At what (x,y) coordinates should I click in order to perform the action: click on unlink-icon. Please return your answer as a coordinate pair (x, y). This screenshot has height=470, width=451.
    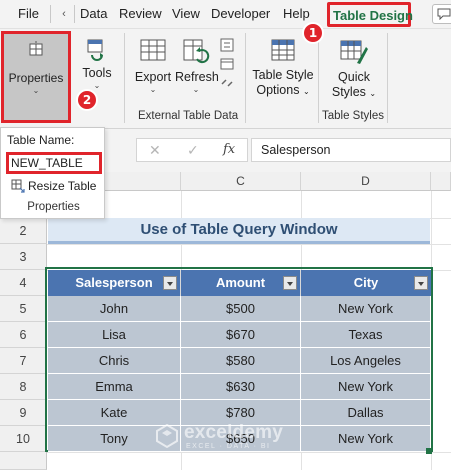
    Looking at the image, I should click on (227, 83).